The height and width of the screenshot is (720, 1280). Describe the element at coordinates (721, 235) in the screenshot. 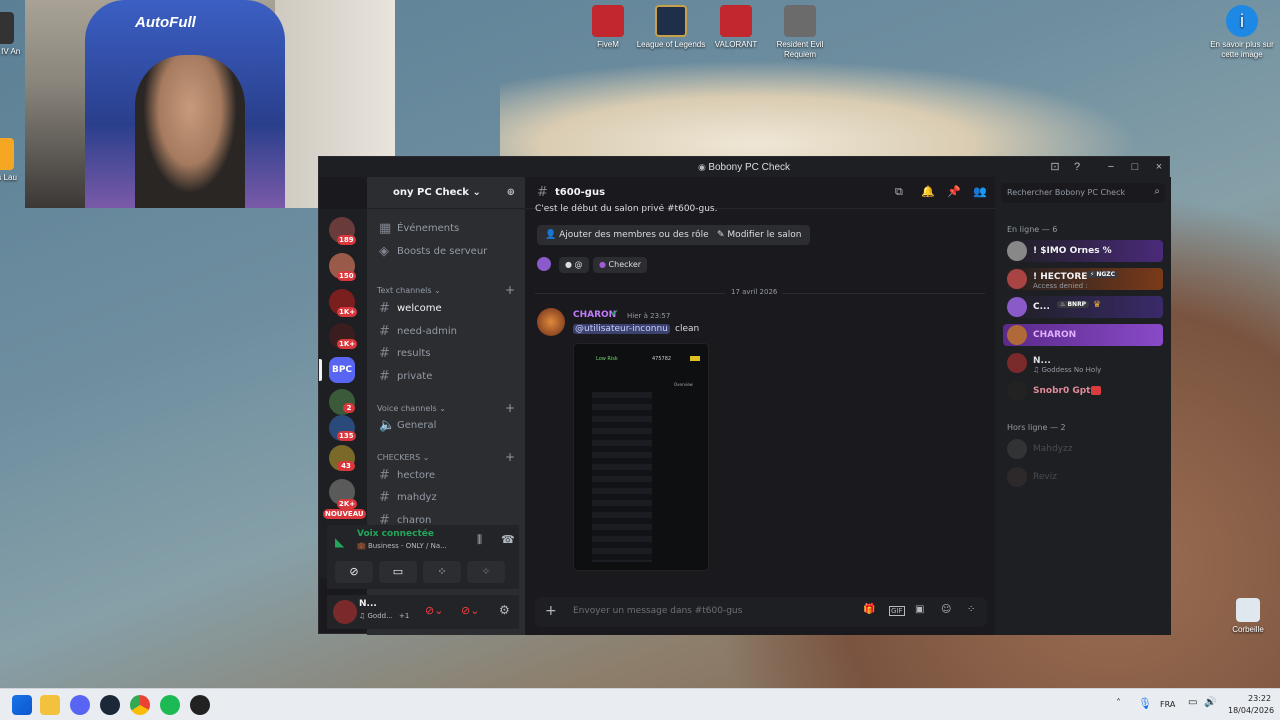

I see `pencil-icon: ✎` at that location.